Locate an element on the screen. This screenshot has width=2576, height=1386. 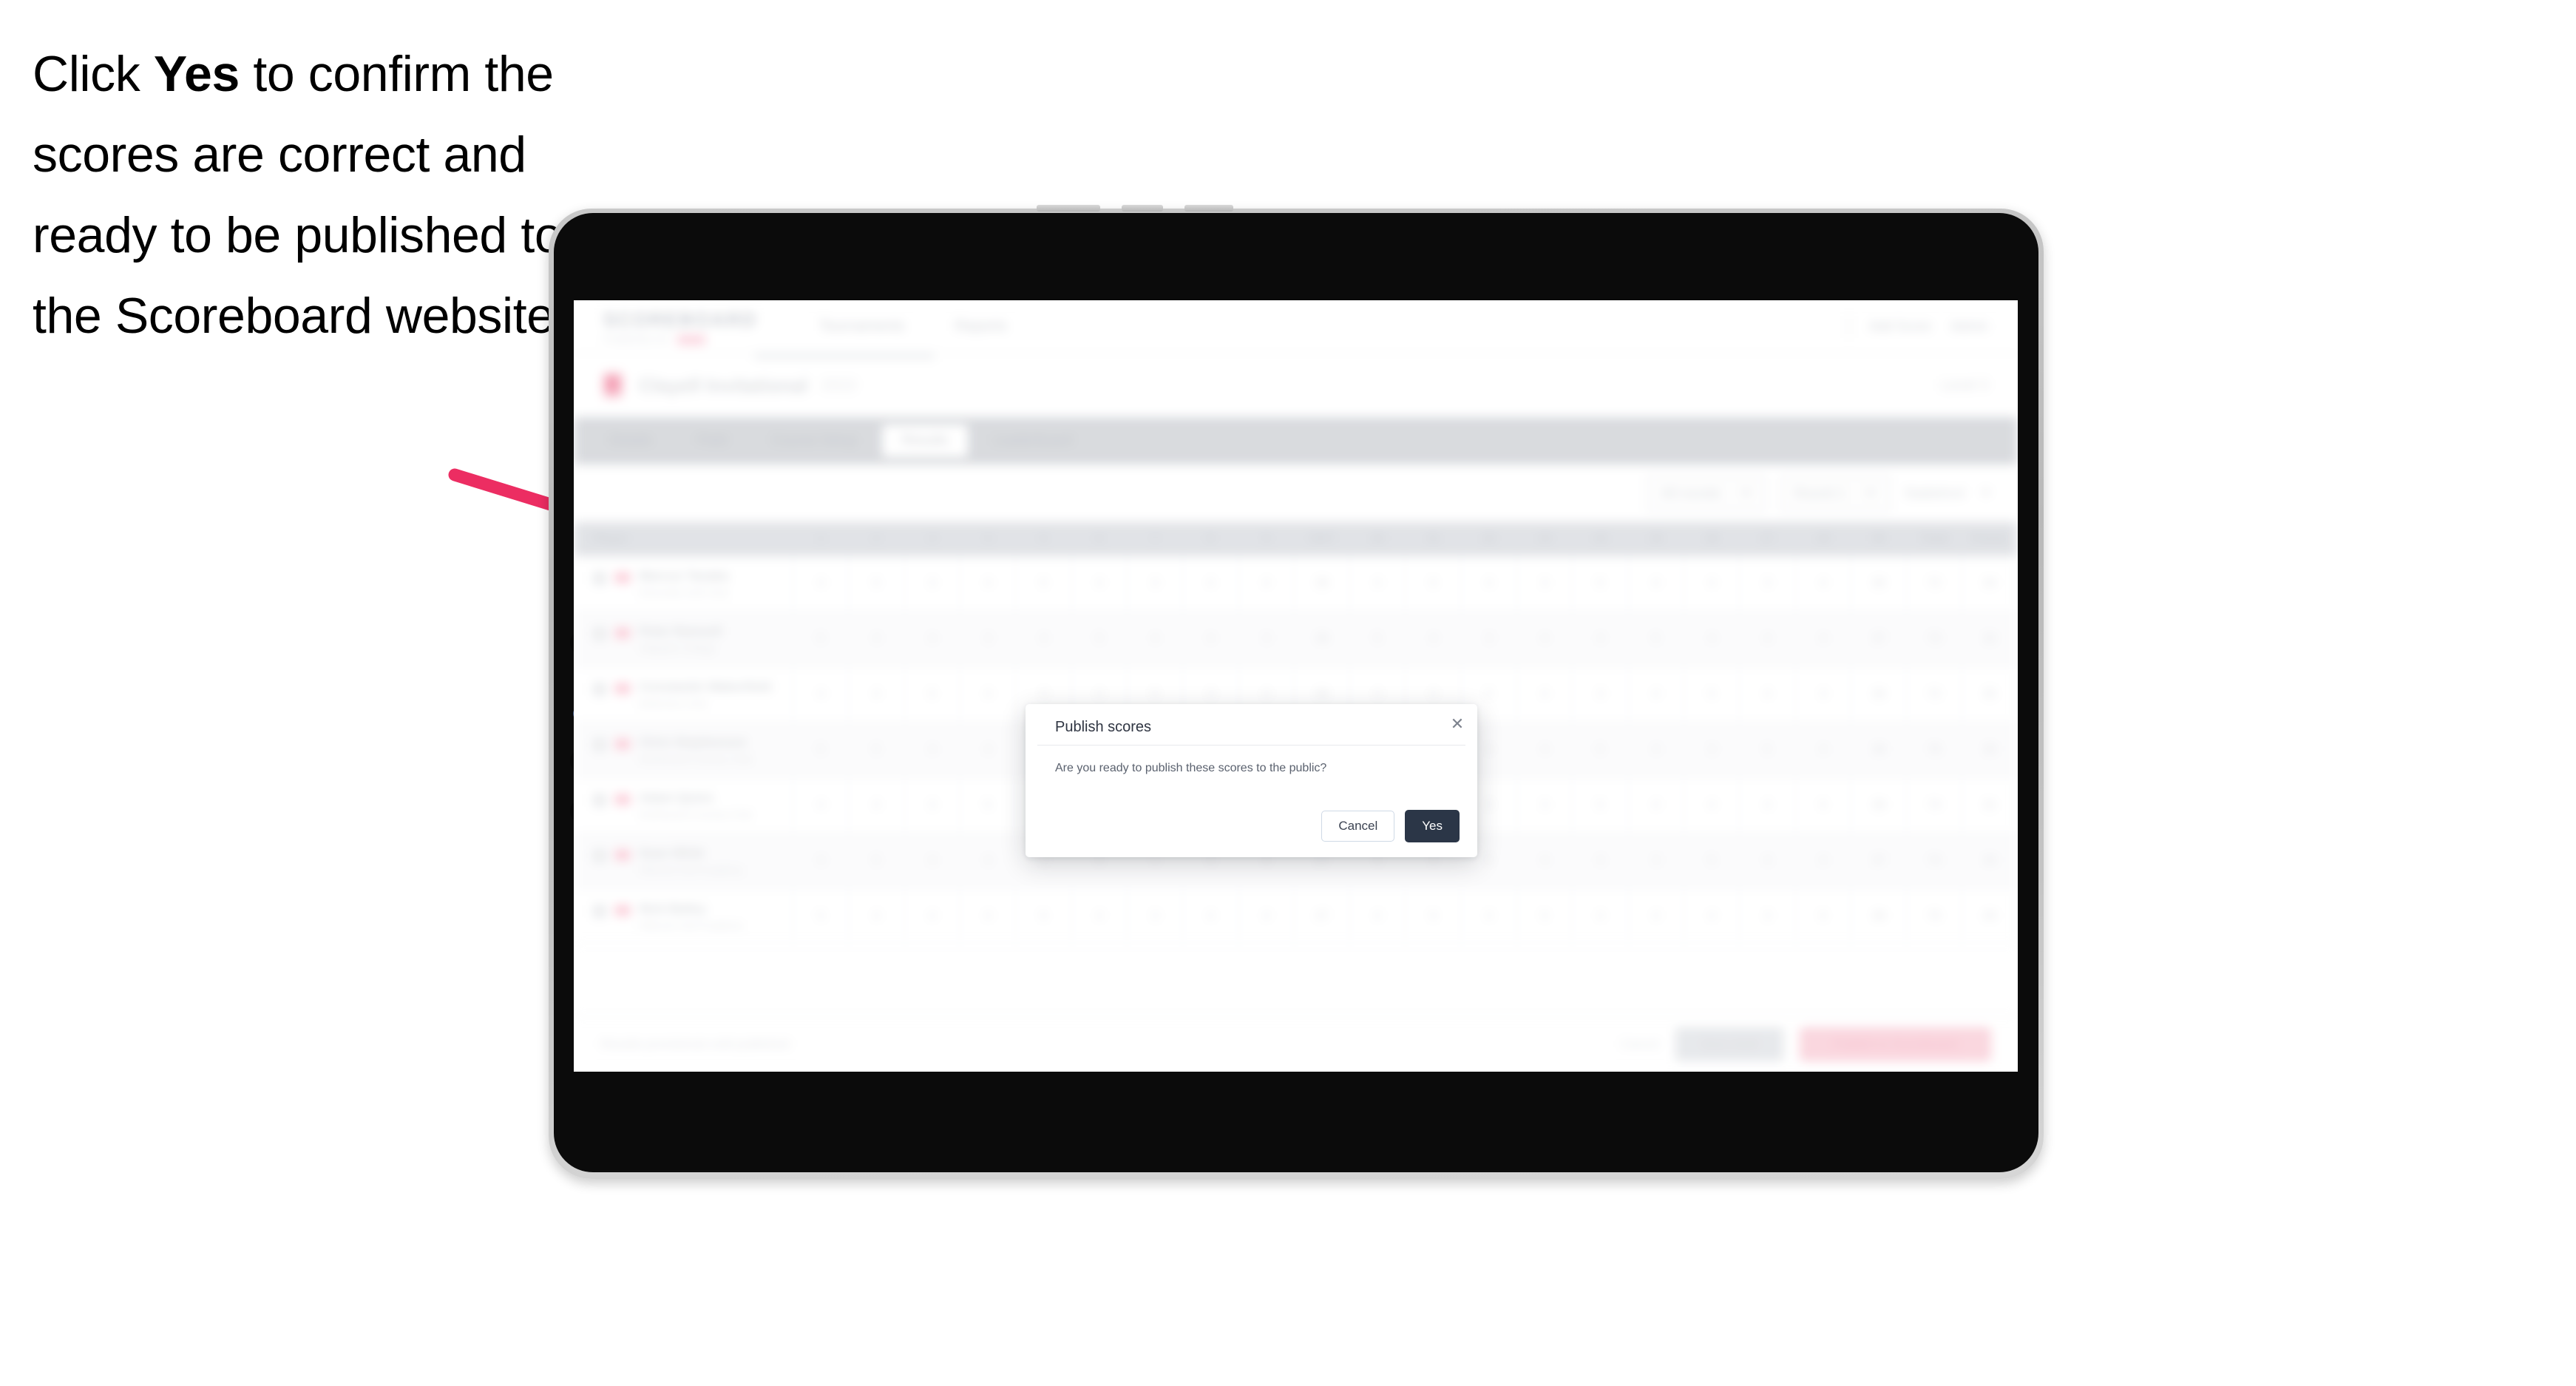
tab-course-setup: Course Setup is located at coordinates (814, 441).